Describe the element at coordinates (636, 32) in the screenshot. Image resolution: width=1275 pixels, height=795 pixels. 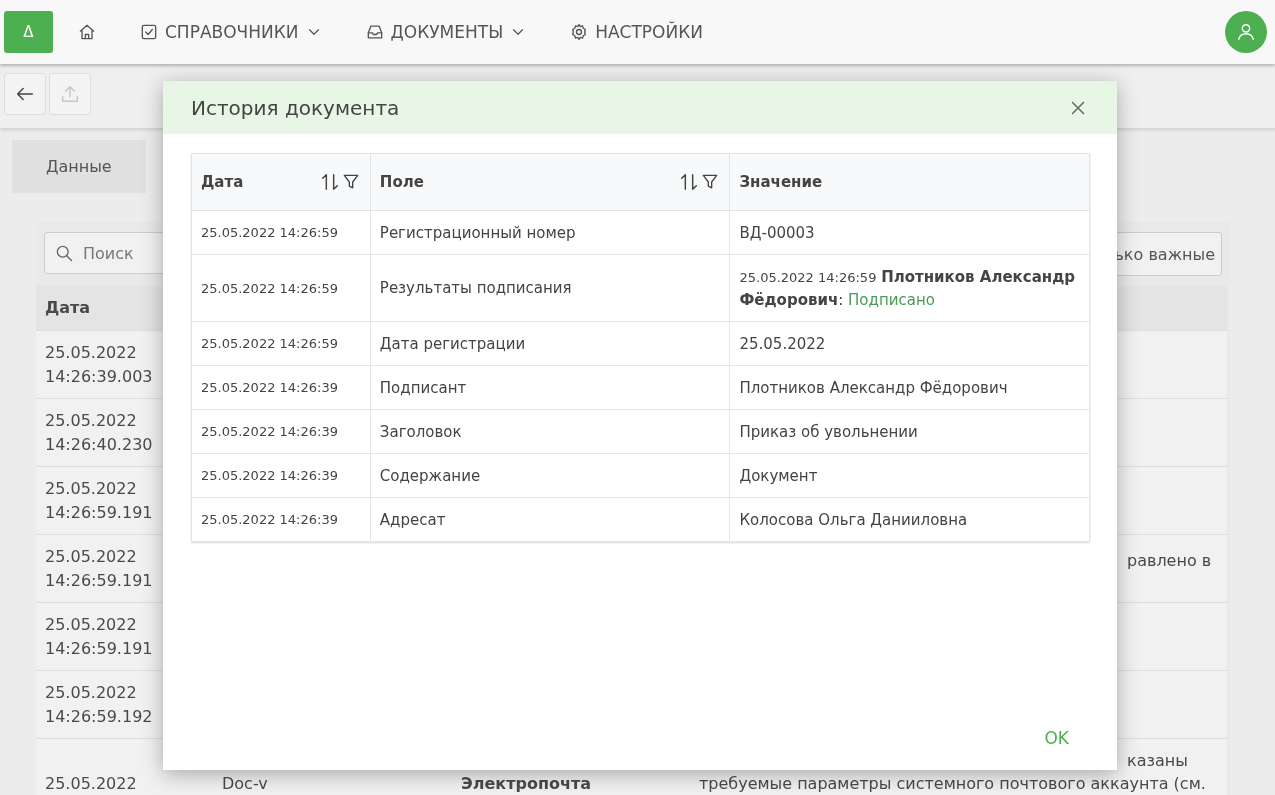
I see `menu-item: НАСТРОЙКИ` at that location.